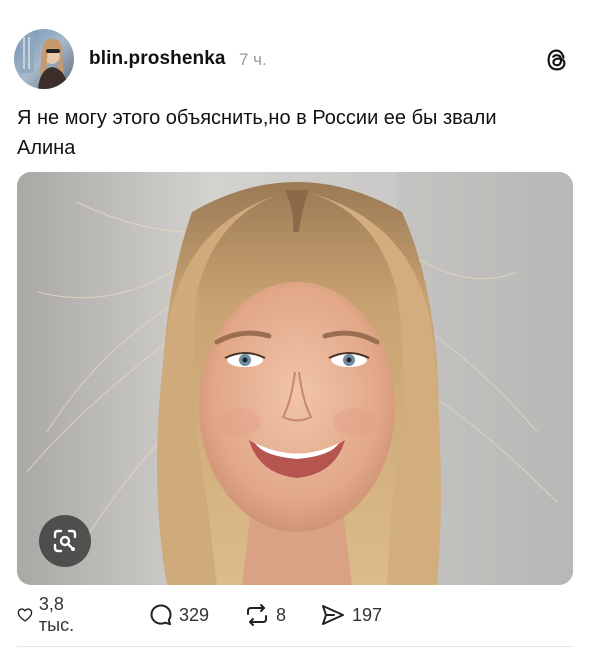  Describe the element at coordinates (56, 614) in the screenshot. I see `likes-count: 3,8 тыс.` at that location.